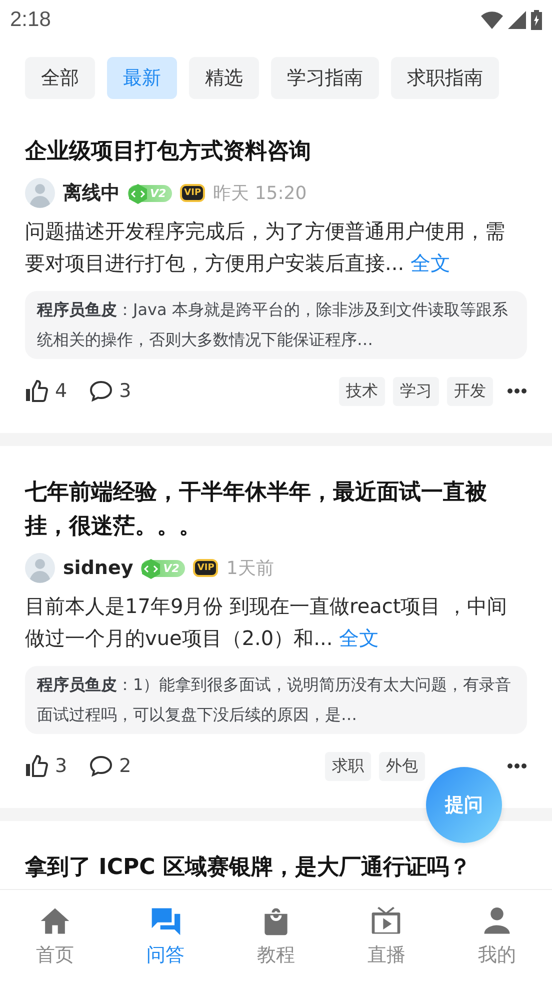  Describe the element at coordinates (348, 766) in the screenshot. I see `topic-tag: 求职` at that location.